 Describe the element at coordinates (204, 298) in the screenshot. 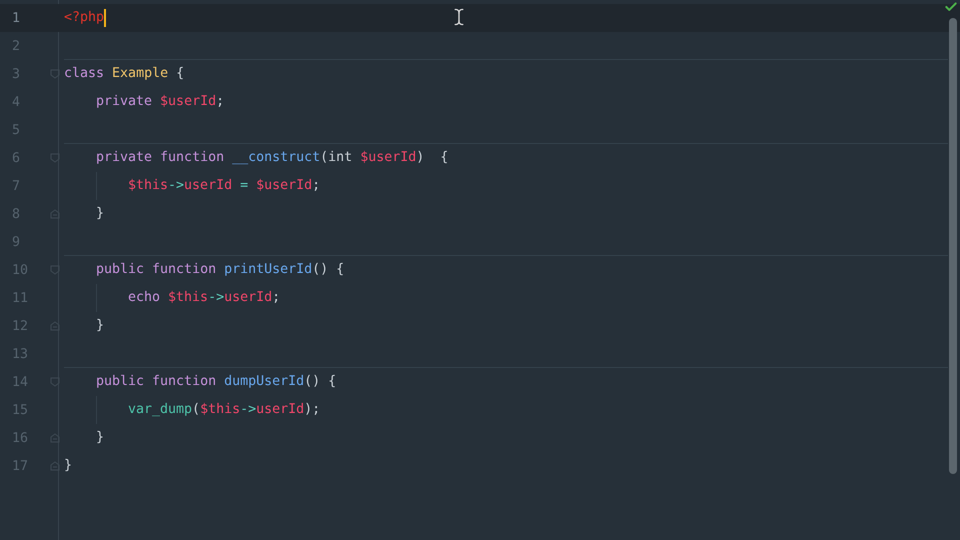

I see `code-line: echo $this->userId;` at that location.